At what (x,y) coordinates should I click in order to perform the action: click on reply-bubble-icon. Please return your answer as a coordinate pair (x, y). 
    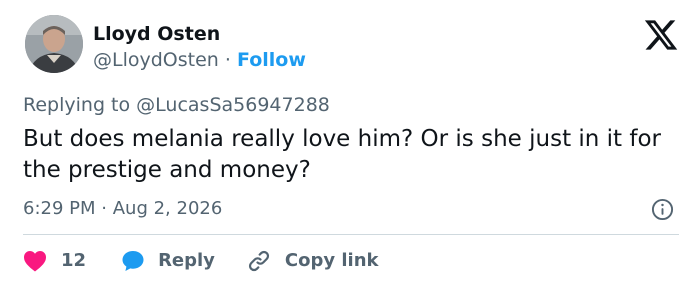
    Looking at the image, I should click on (133, 261).